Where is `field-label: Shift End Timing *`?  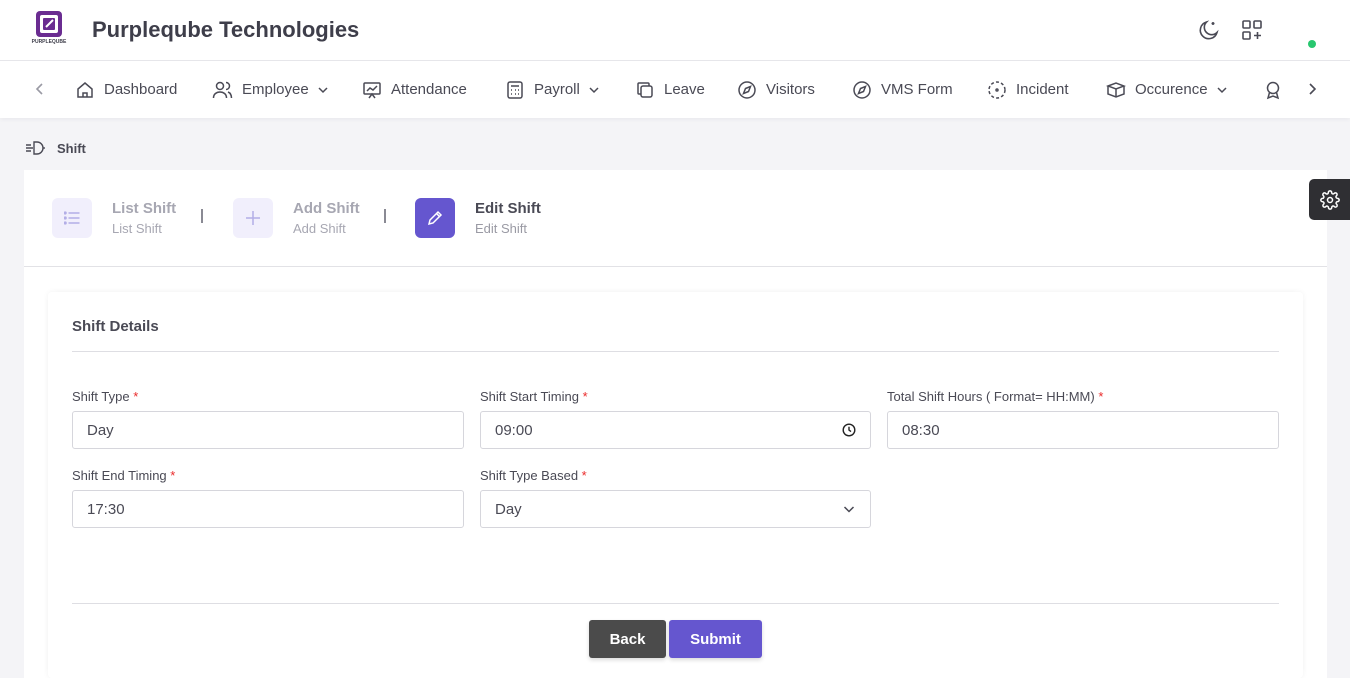 field-label: Shift End Timing * is located at coordinates (124, 475).